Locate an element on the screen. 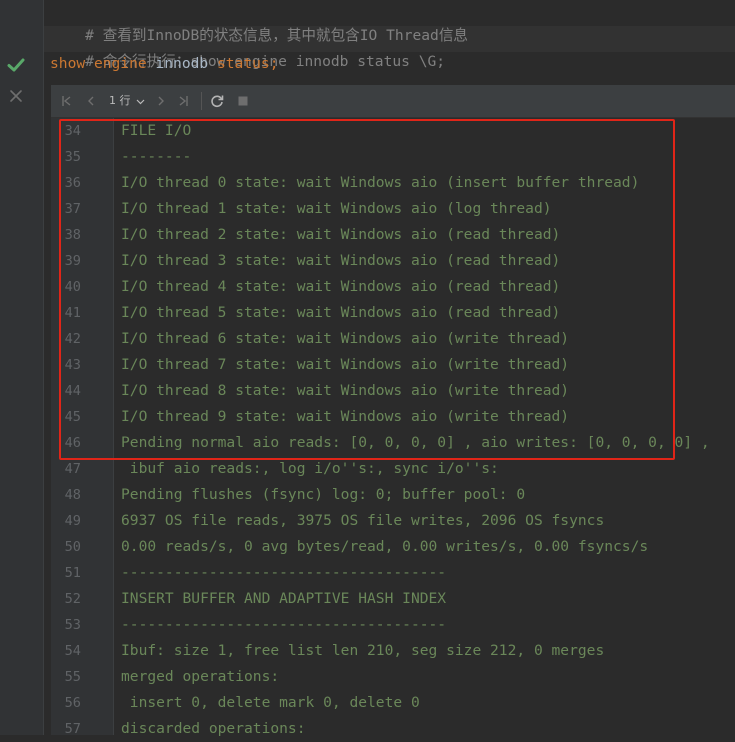  line-number: 36 is located at coordinates (72, 183).